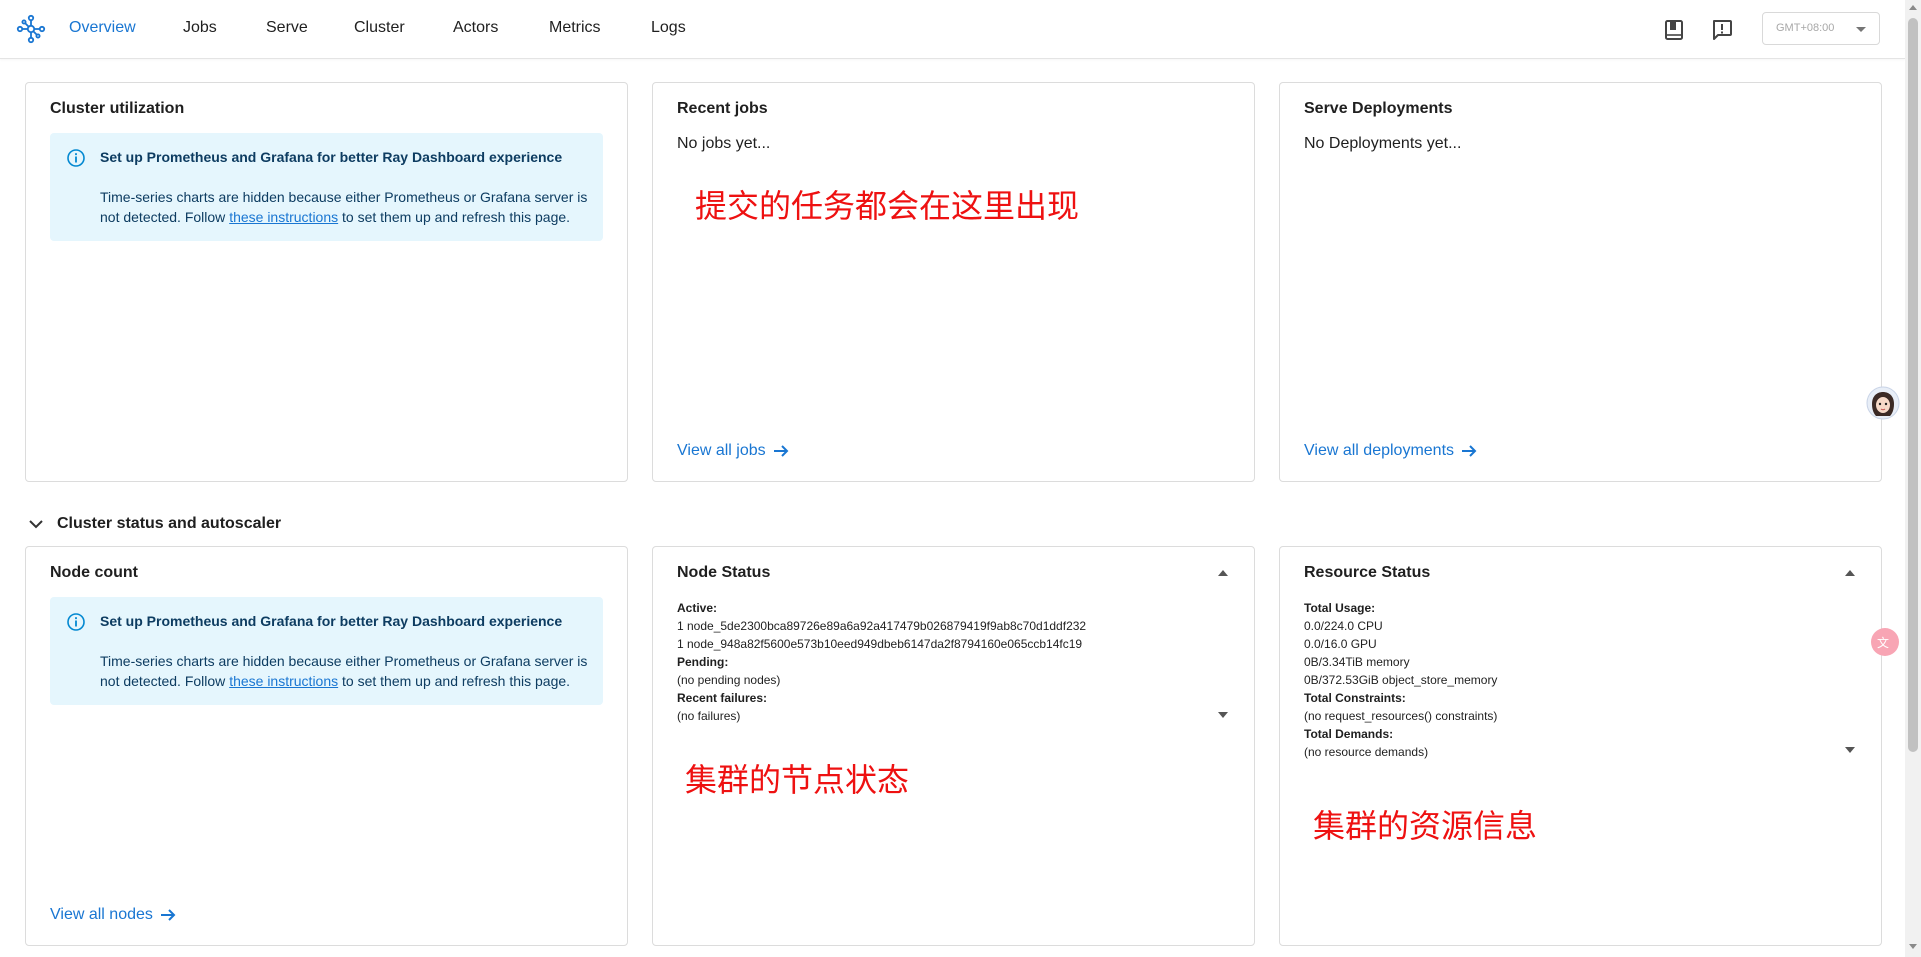 The height and width of the screenshot is (957, 1921). Describe the element at coordinates (101, 914) in the screenshot. I see `link-label: View all nodes` at that location.